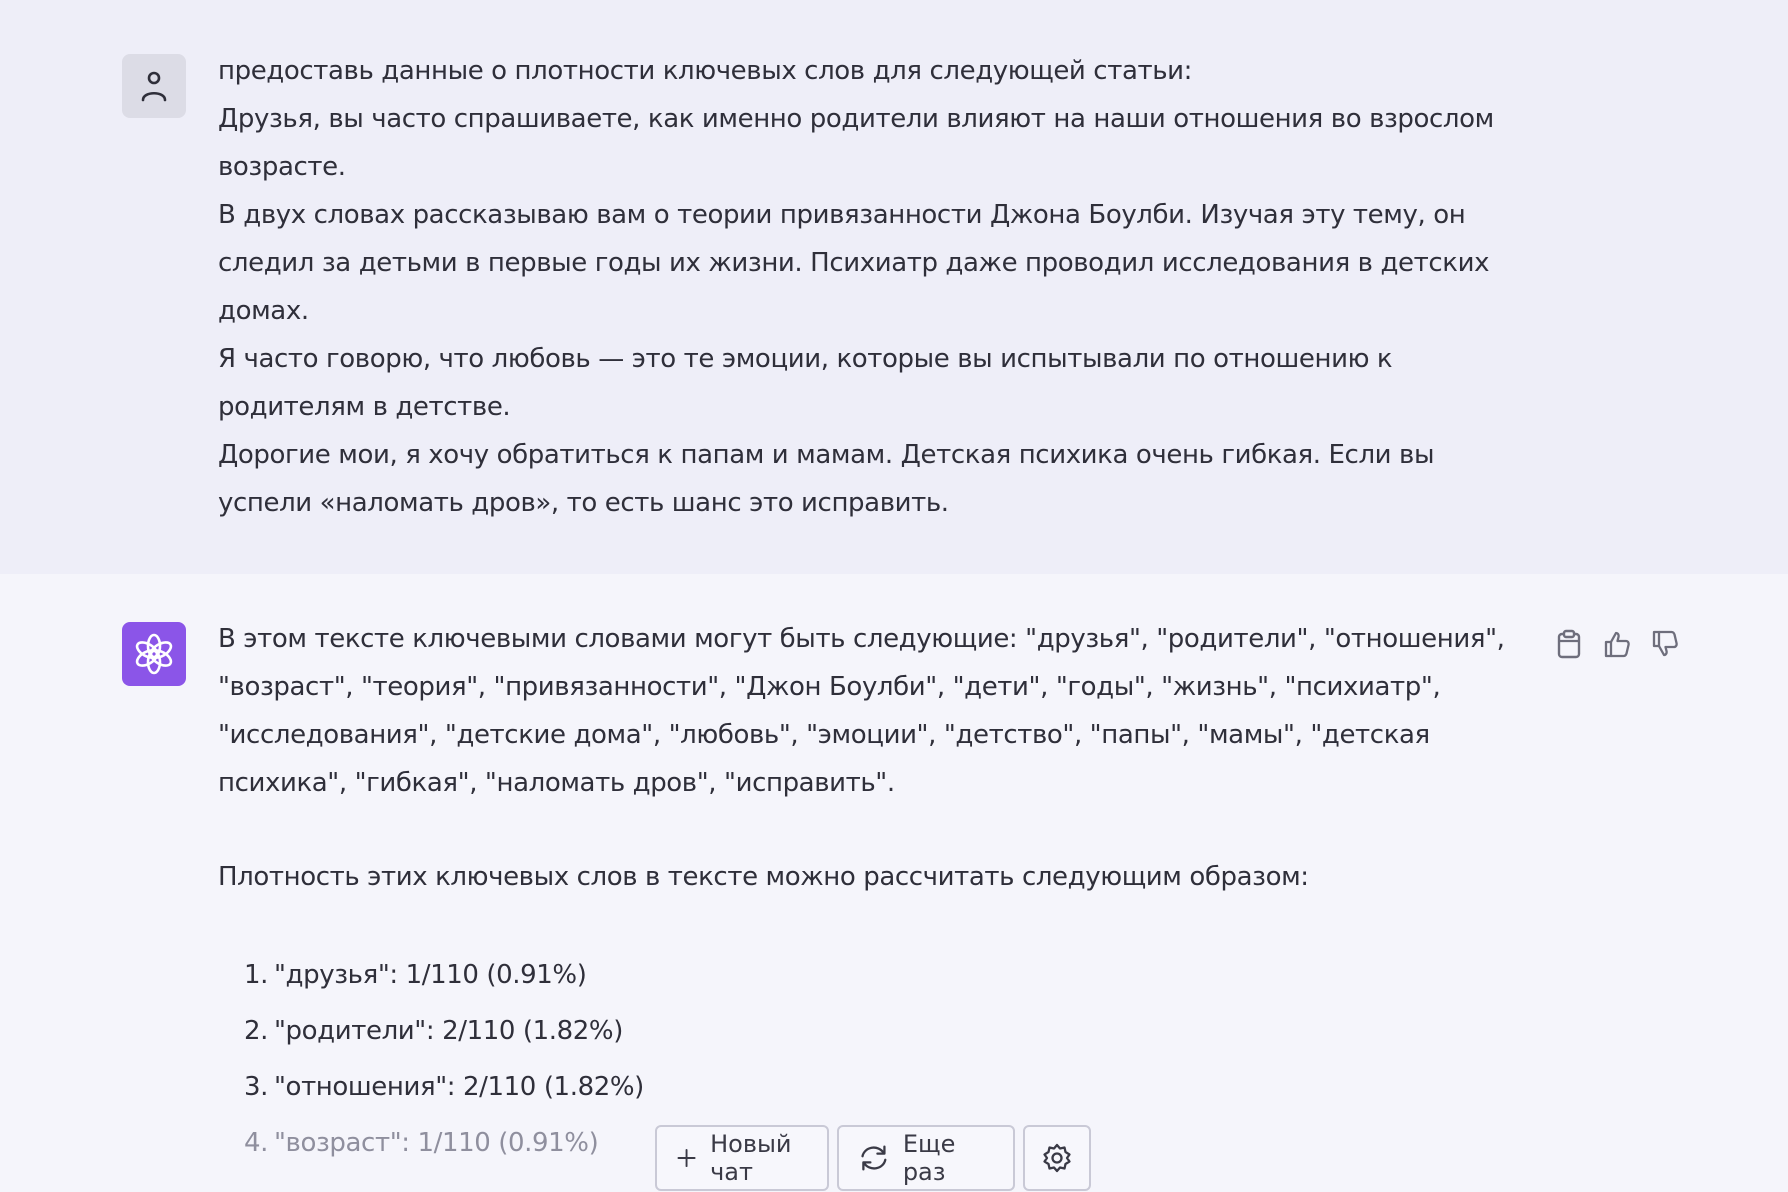  What do you see at coordinates (929, 1158) in the screenshot?
I see `regenerate-label: Еще раз` at bounding box center [929, 1158].